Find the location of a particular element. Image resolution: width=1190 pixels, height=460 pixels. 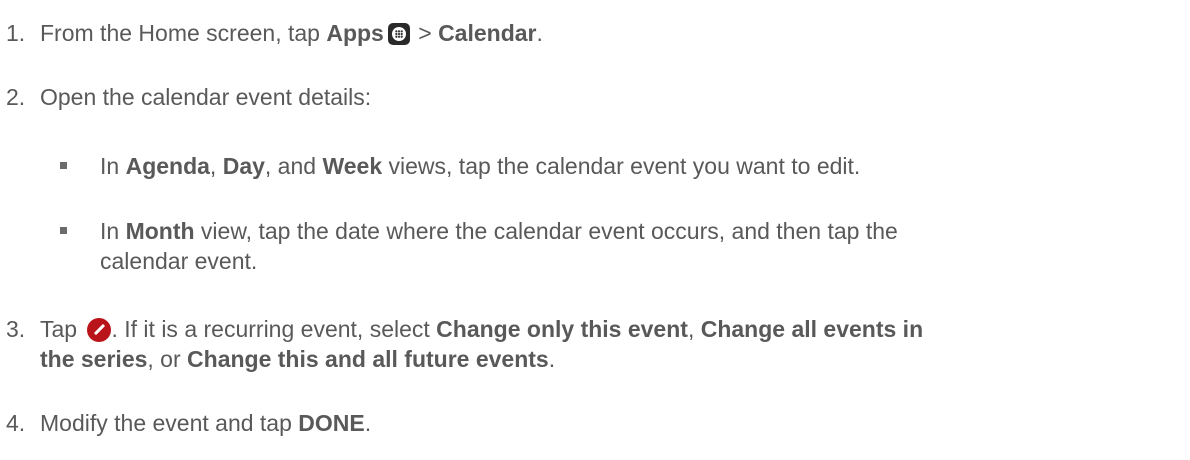

step-text: , or is located at coordinates (167, 359).